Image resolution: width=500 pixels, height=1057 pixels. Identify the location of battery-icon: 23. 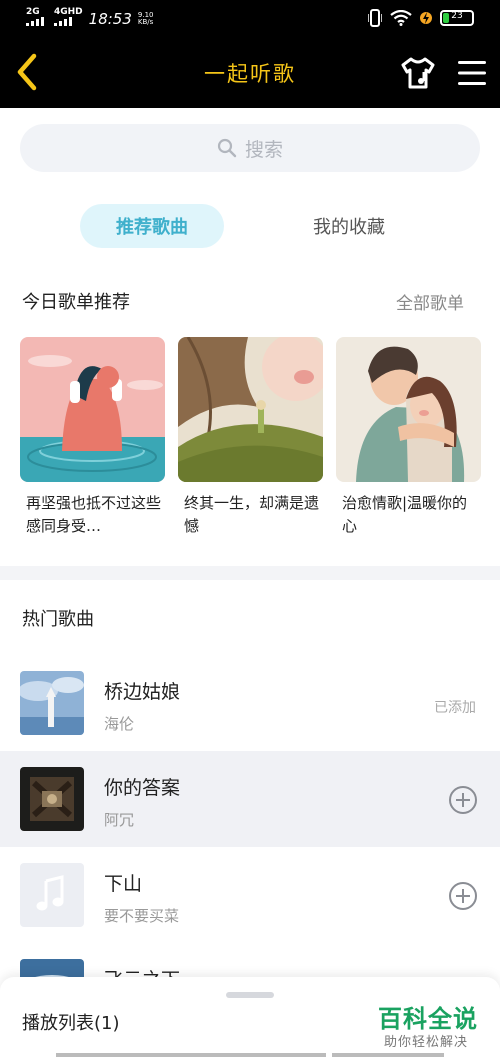
(457, 18).